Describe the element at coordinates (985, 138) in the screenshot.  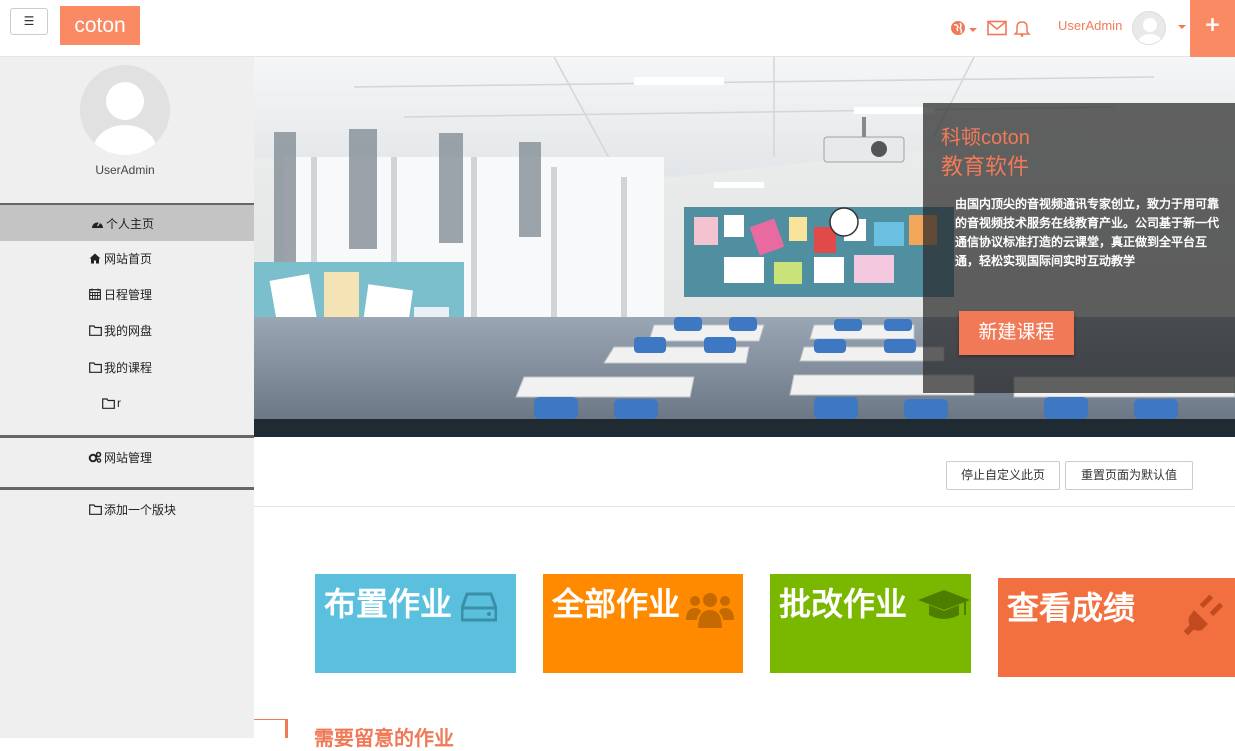
I see `banner-title: 科顿coton` at that location.